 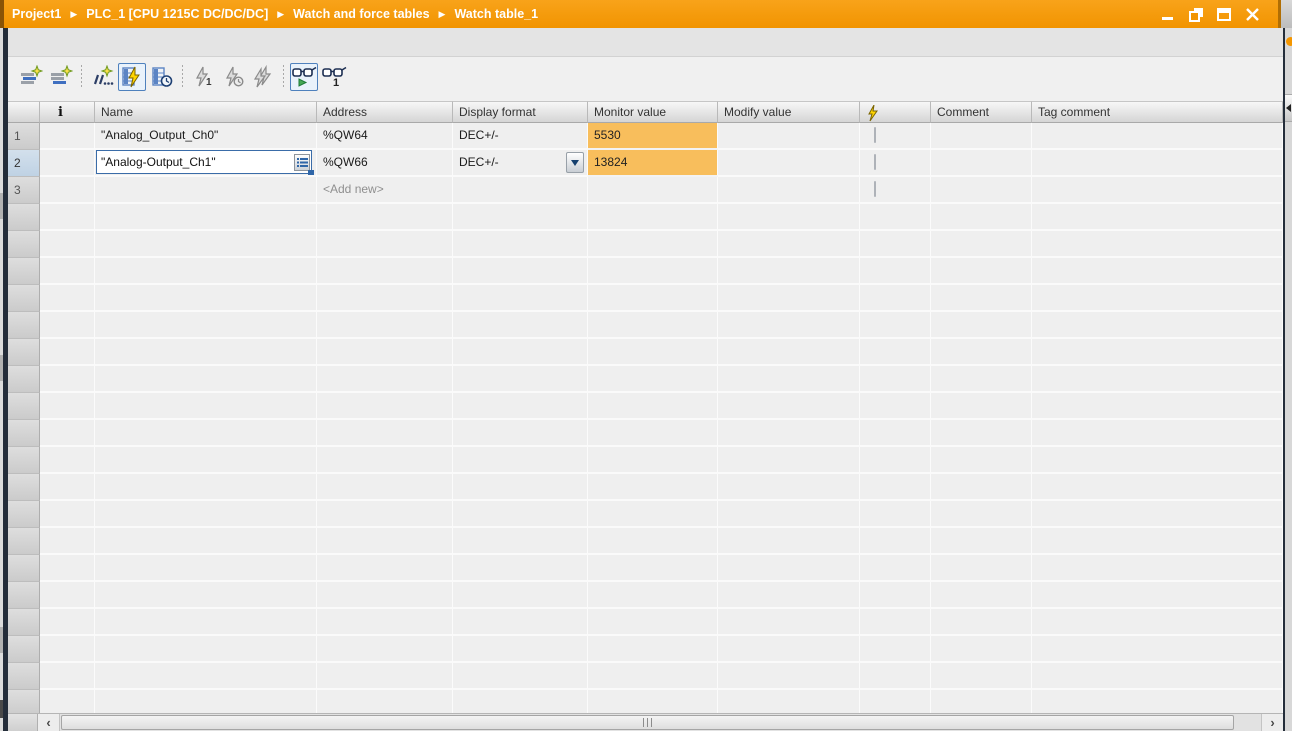 I want to click on header-tag-comment: Tag comment, so click(x=1157, y=112).